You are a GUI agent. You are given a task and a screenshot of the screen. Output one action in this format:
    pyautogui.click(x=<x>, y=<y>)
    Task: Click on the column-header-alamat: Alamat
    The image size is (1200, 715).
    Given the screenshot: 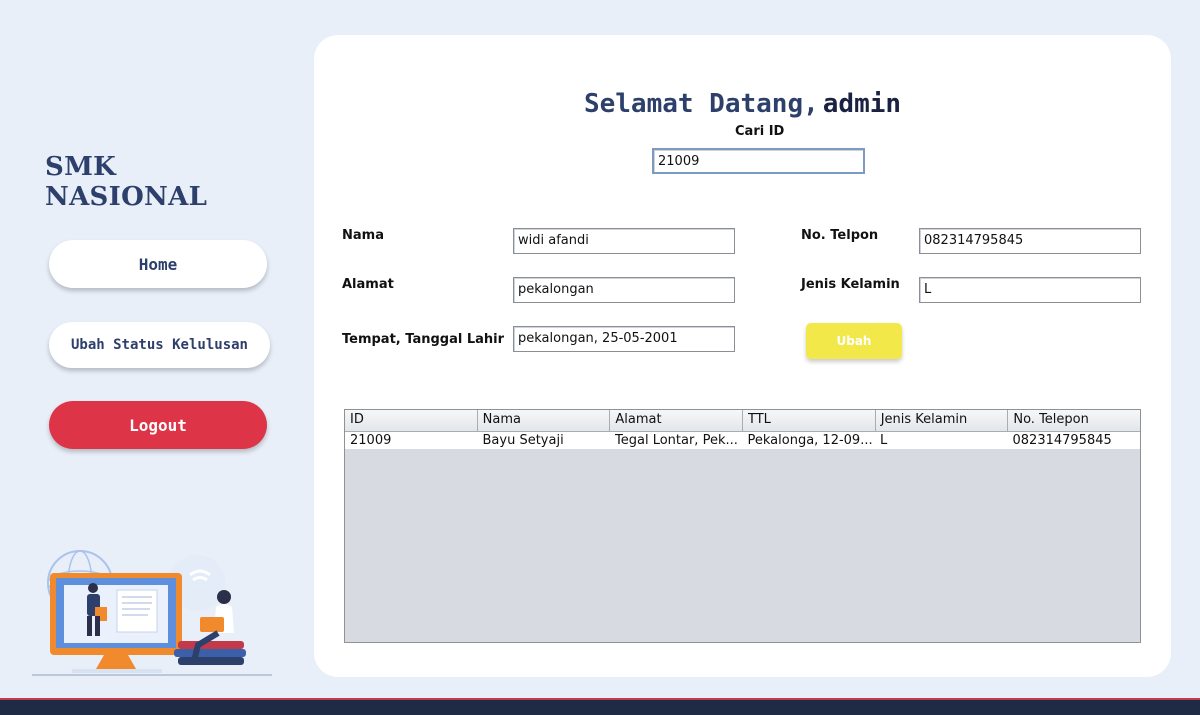 What is the action you would take?
    pyautogui.click(x=677, y=420)
    